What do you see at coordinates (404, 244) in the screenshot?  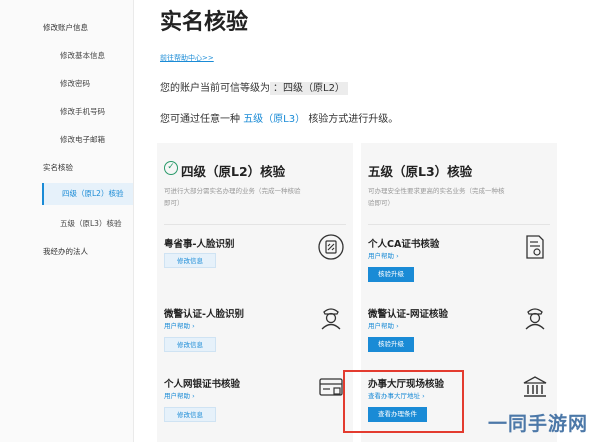 I see `method-name: 个人CA证书核验` at bounding box center [404, 244].